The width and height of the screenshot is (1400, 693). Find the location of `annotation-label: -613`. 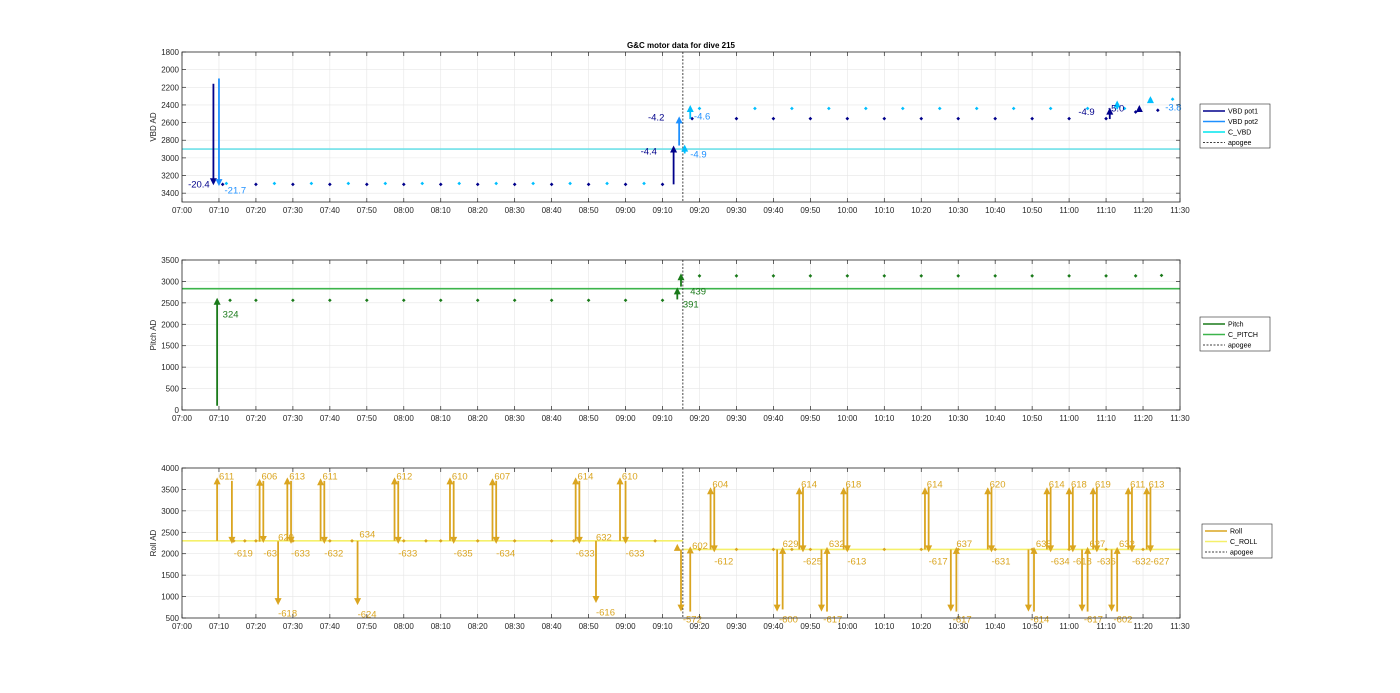

annotation-label: -613 is located at coordinates (856, 561).